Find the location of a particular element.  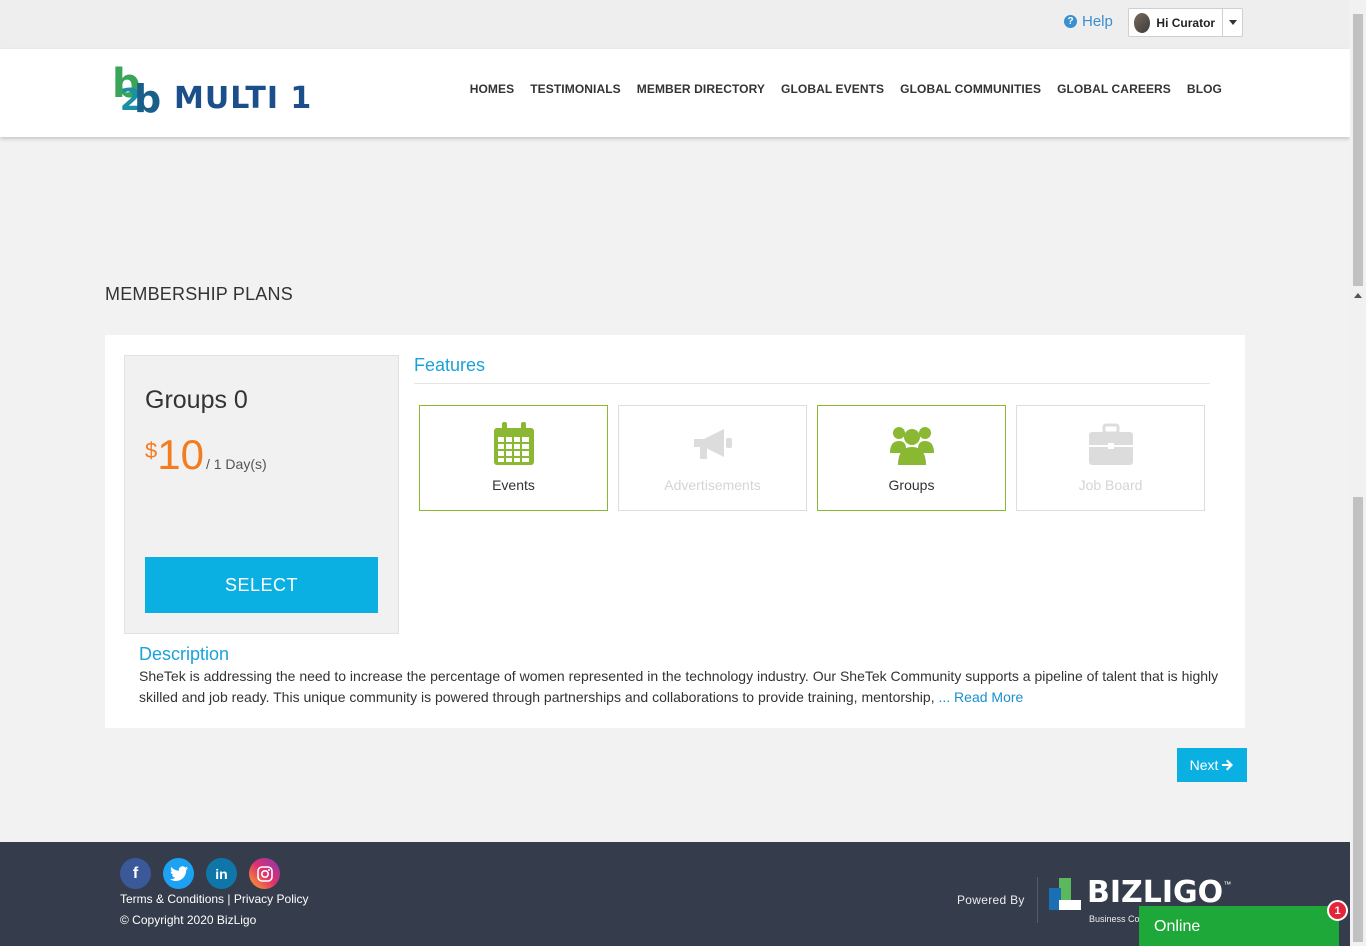

user-greeting: Hi Curator is located at coordinates (1186, 22).